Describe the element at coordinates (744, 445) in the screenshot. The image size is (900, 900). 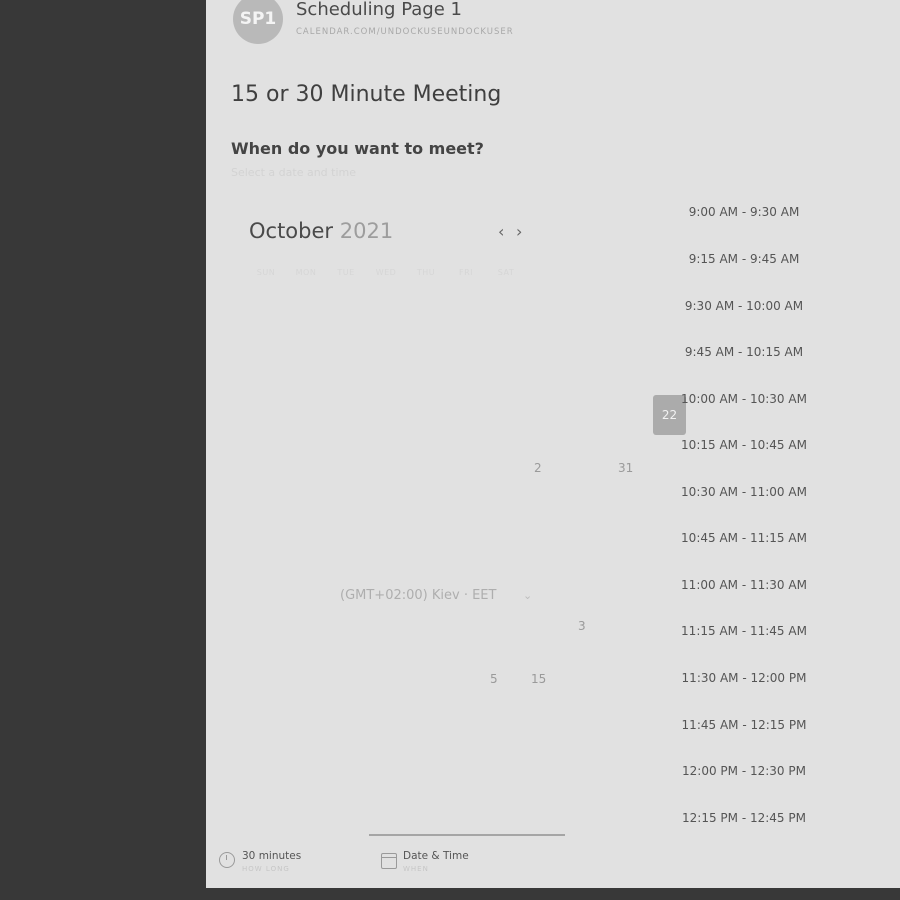
I see `time-slot: 10:15 AM - 10:45 AM` at that location.